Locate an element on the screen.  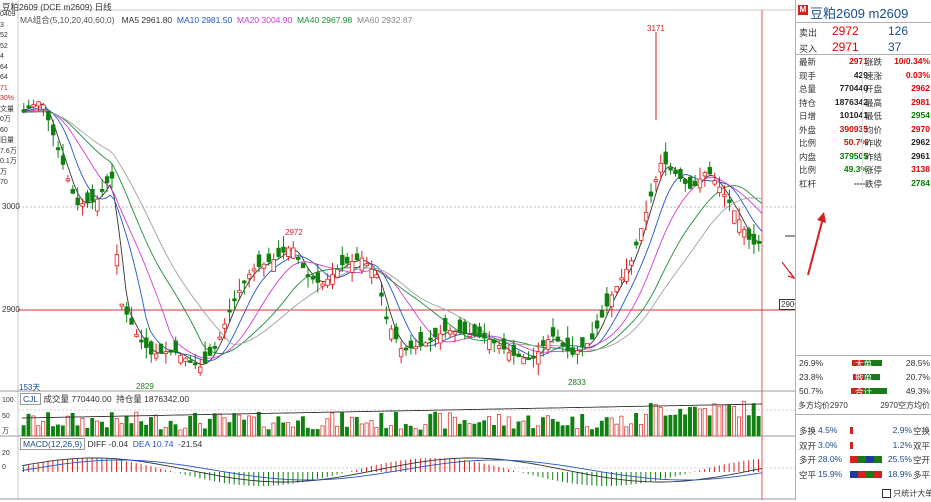
quote-label: 开盘 is located at coordinates (874, 89).